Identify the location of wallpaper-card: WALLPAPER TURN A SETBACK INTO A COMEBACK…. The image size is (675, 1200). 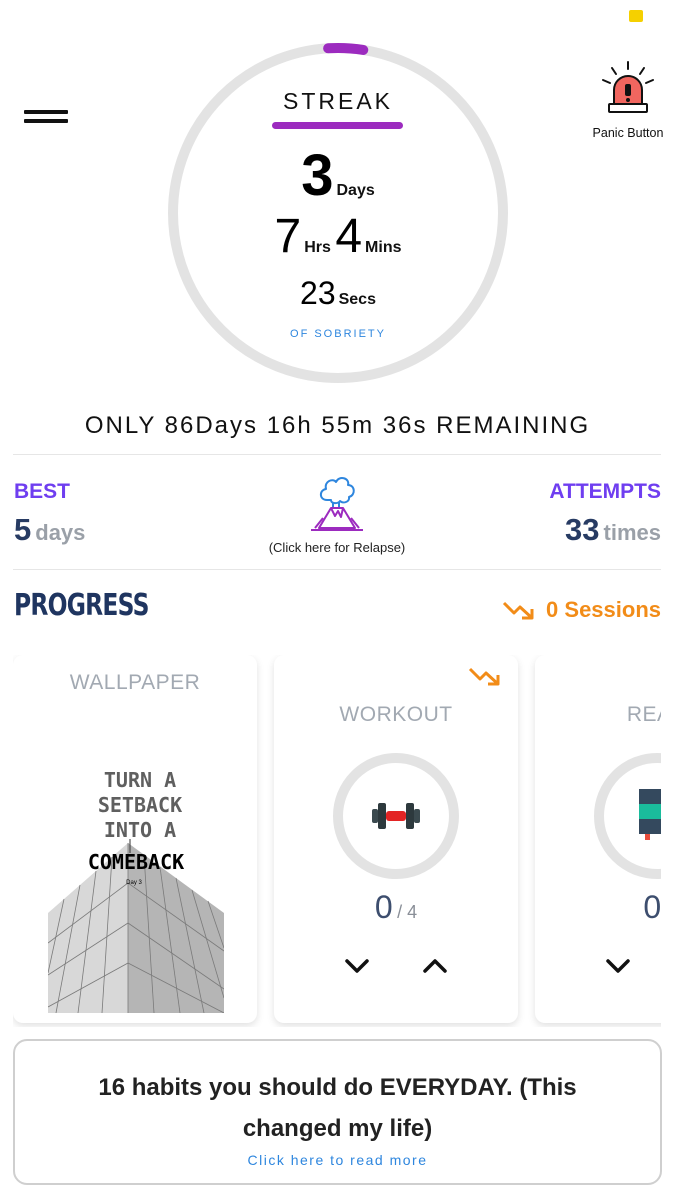
(135, 839).